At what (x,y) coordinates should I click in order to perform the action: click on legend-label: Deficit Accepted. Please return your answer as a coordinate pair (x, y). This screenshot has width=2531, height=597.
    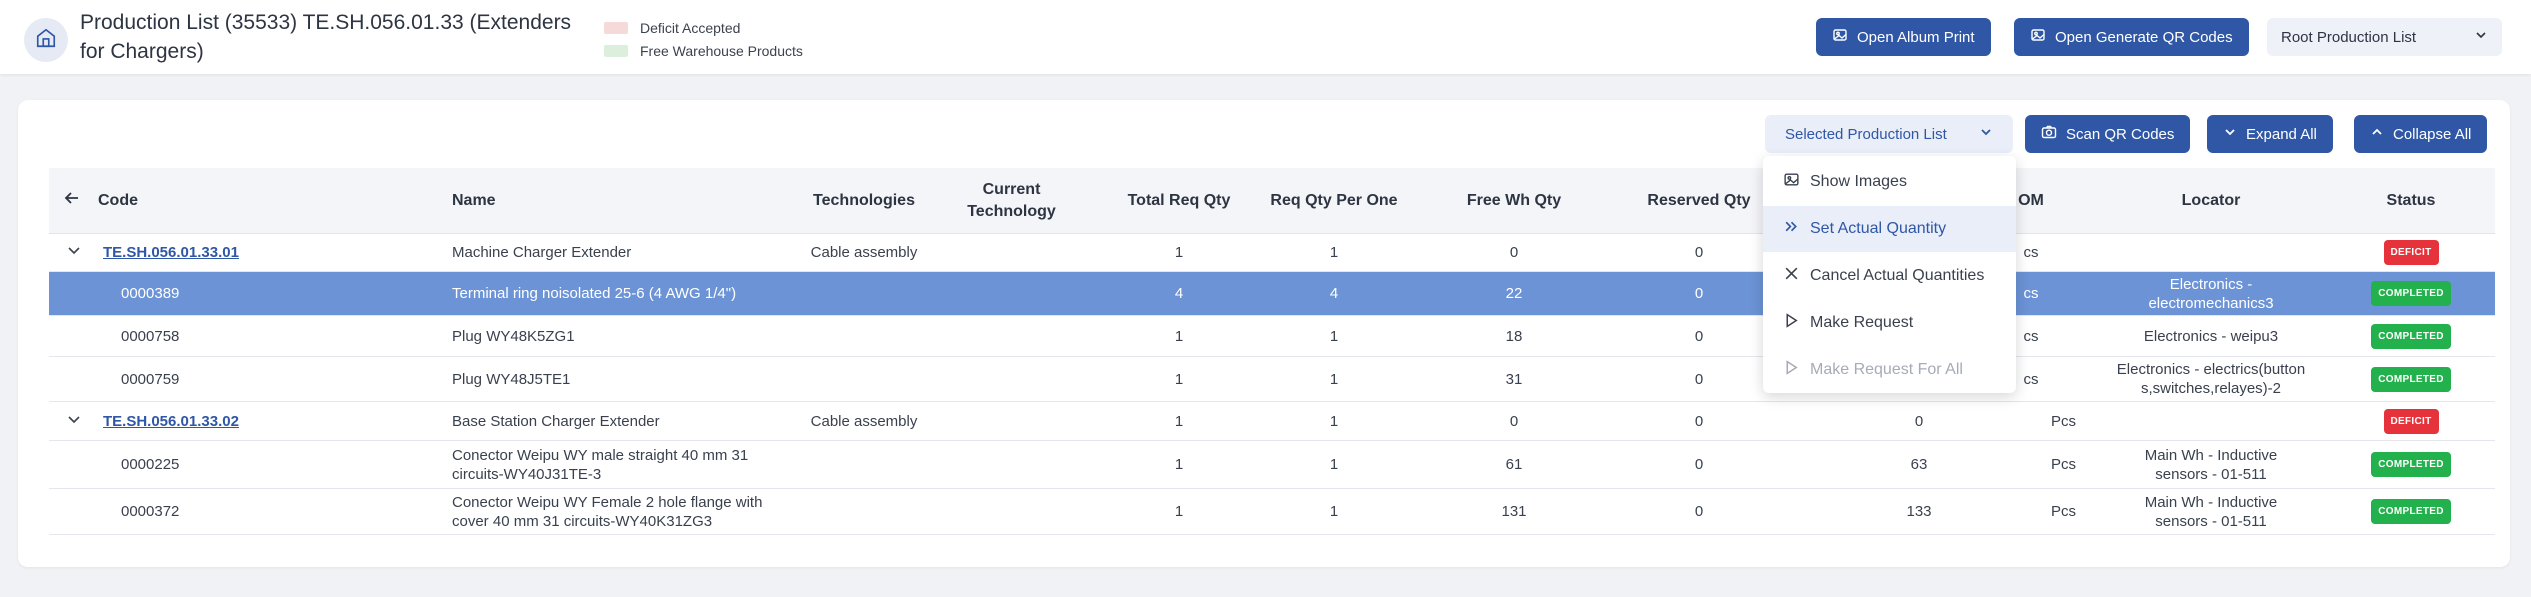
    Looking at the image, I should click on (690, 28).